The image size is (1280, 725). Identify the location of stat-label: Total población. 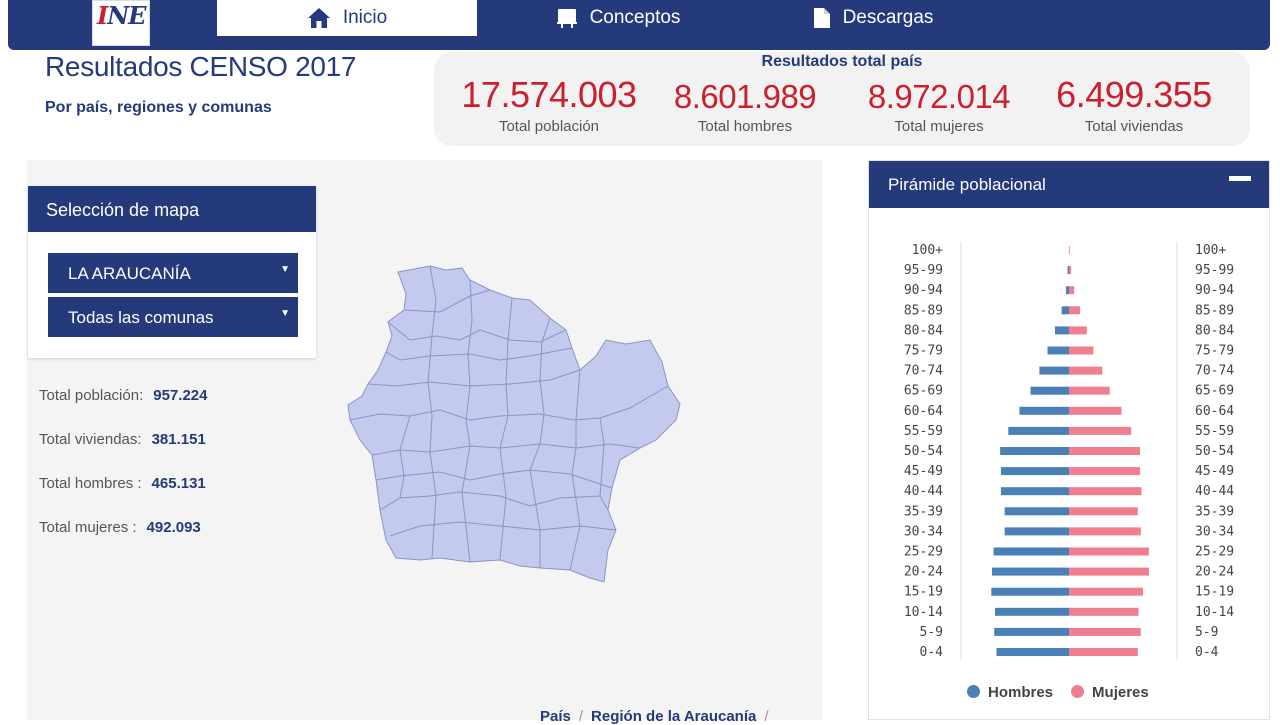
(549, 126).